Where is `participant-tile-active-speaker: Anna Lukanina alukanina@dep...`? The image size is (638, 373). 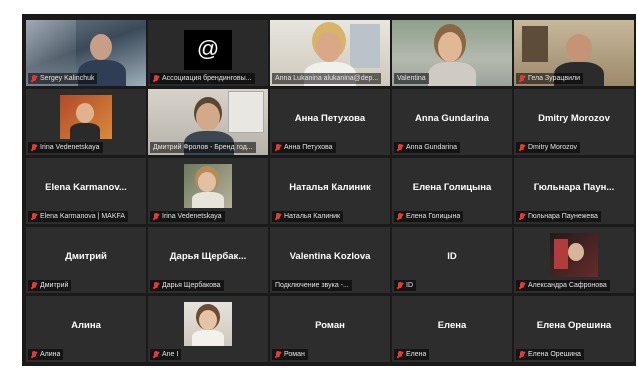
participant-tile-active-speaker: Anna Lukanina alukanina@dep... is located at coordinates (330, 53).